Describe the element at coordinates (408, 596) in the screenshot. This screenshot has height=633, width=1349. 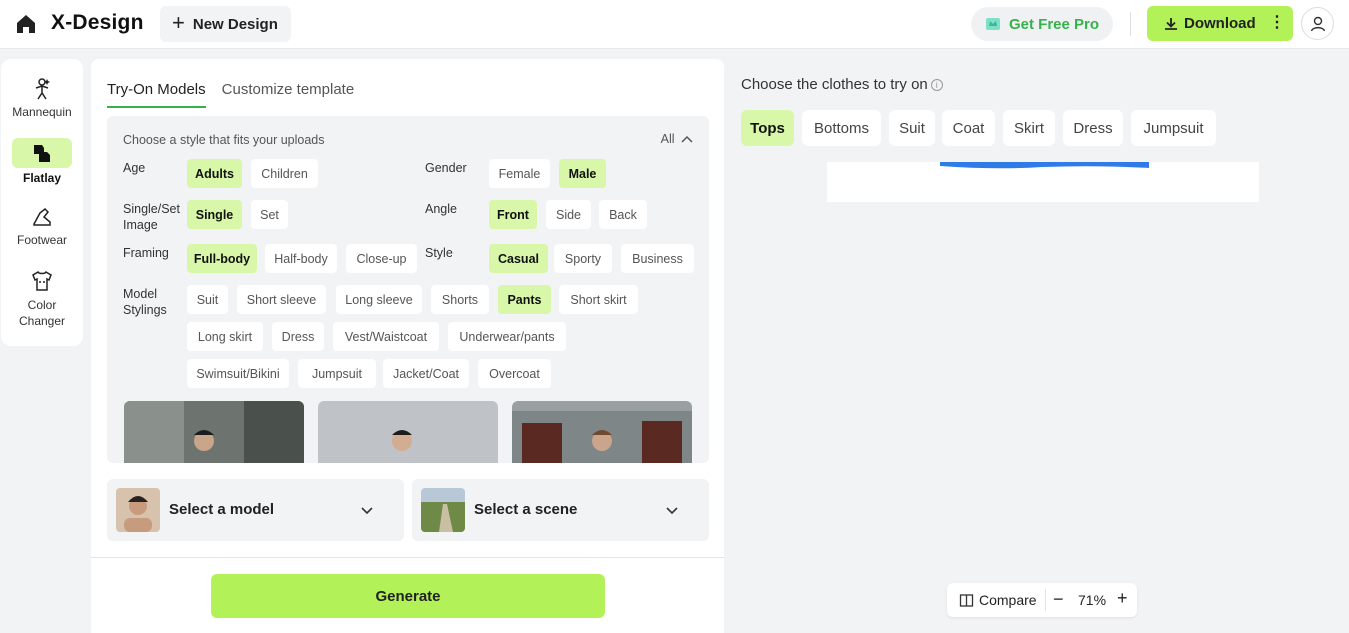
I see `generate-button: Generate` at that location.